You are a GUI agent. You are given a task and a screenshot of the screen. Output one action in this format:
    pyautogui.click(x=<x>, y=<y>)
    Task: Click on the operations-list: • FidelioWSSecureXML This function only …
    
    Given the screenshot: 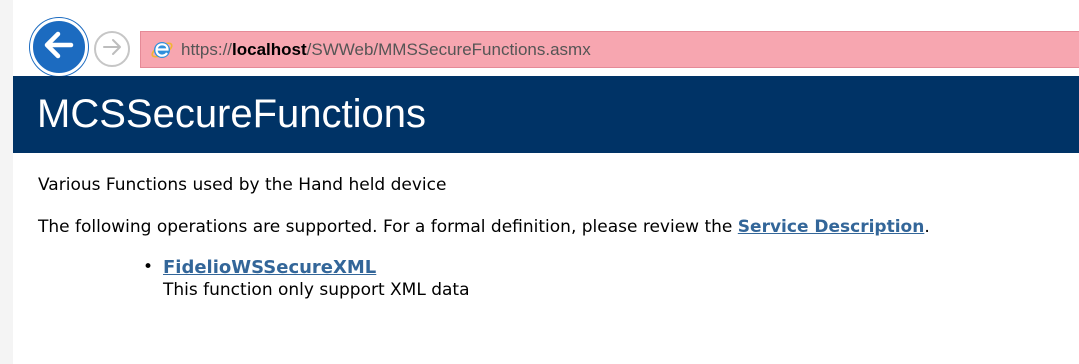 What is the action you would take?
    pyautogui.click(x=605, y=278)
    